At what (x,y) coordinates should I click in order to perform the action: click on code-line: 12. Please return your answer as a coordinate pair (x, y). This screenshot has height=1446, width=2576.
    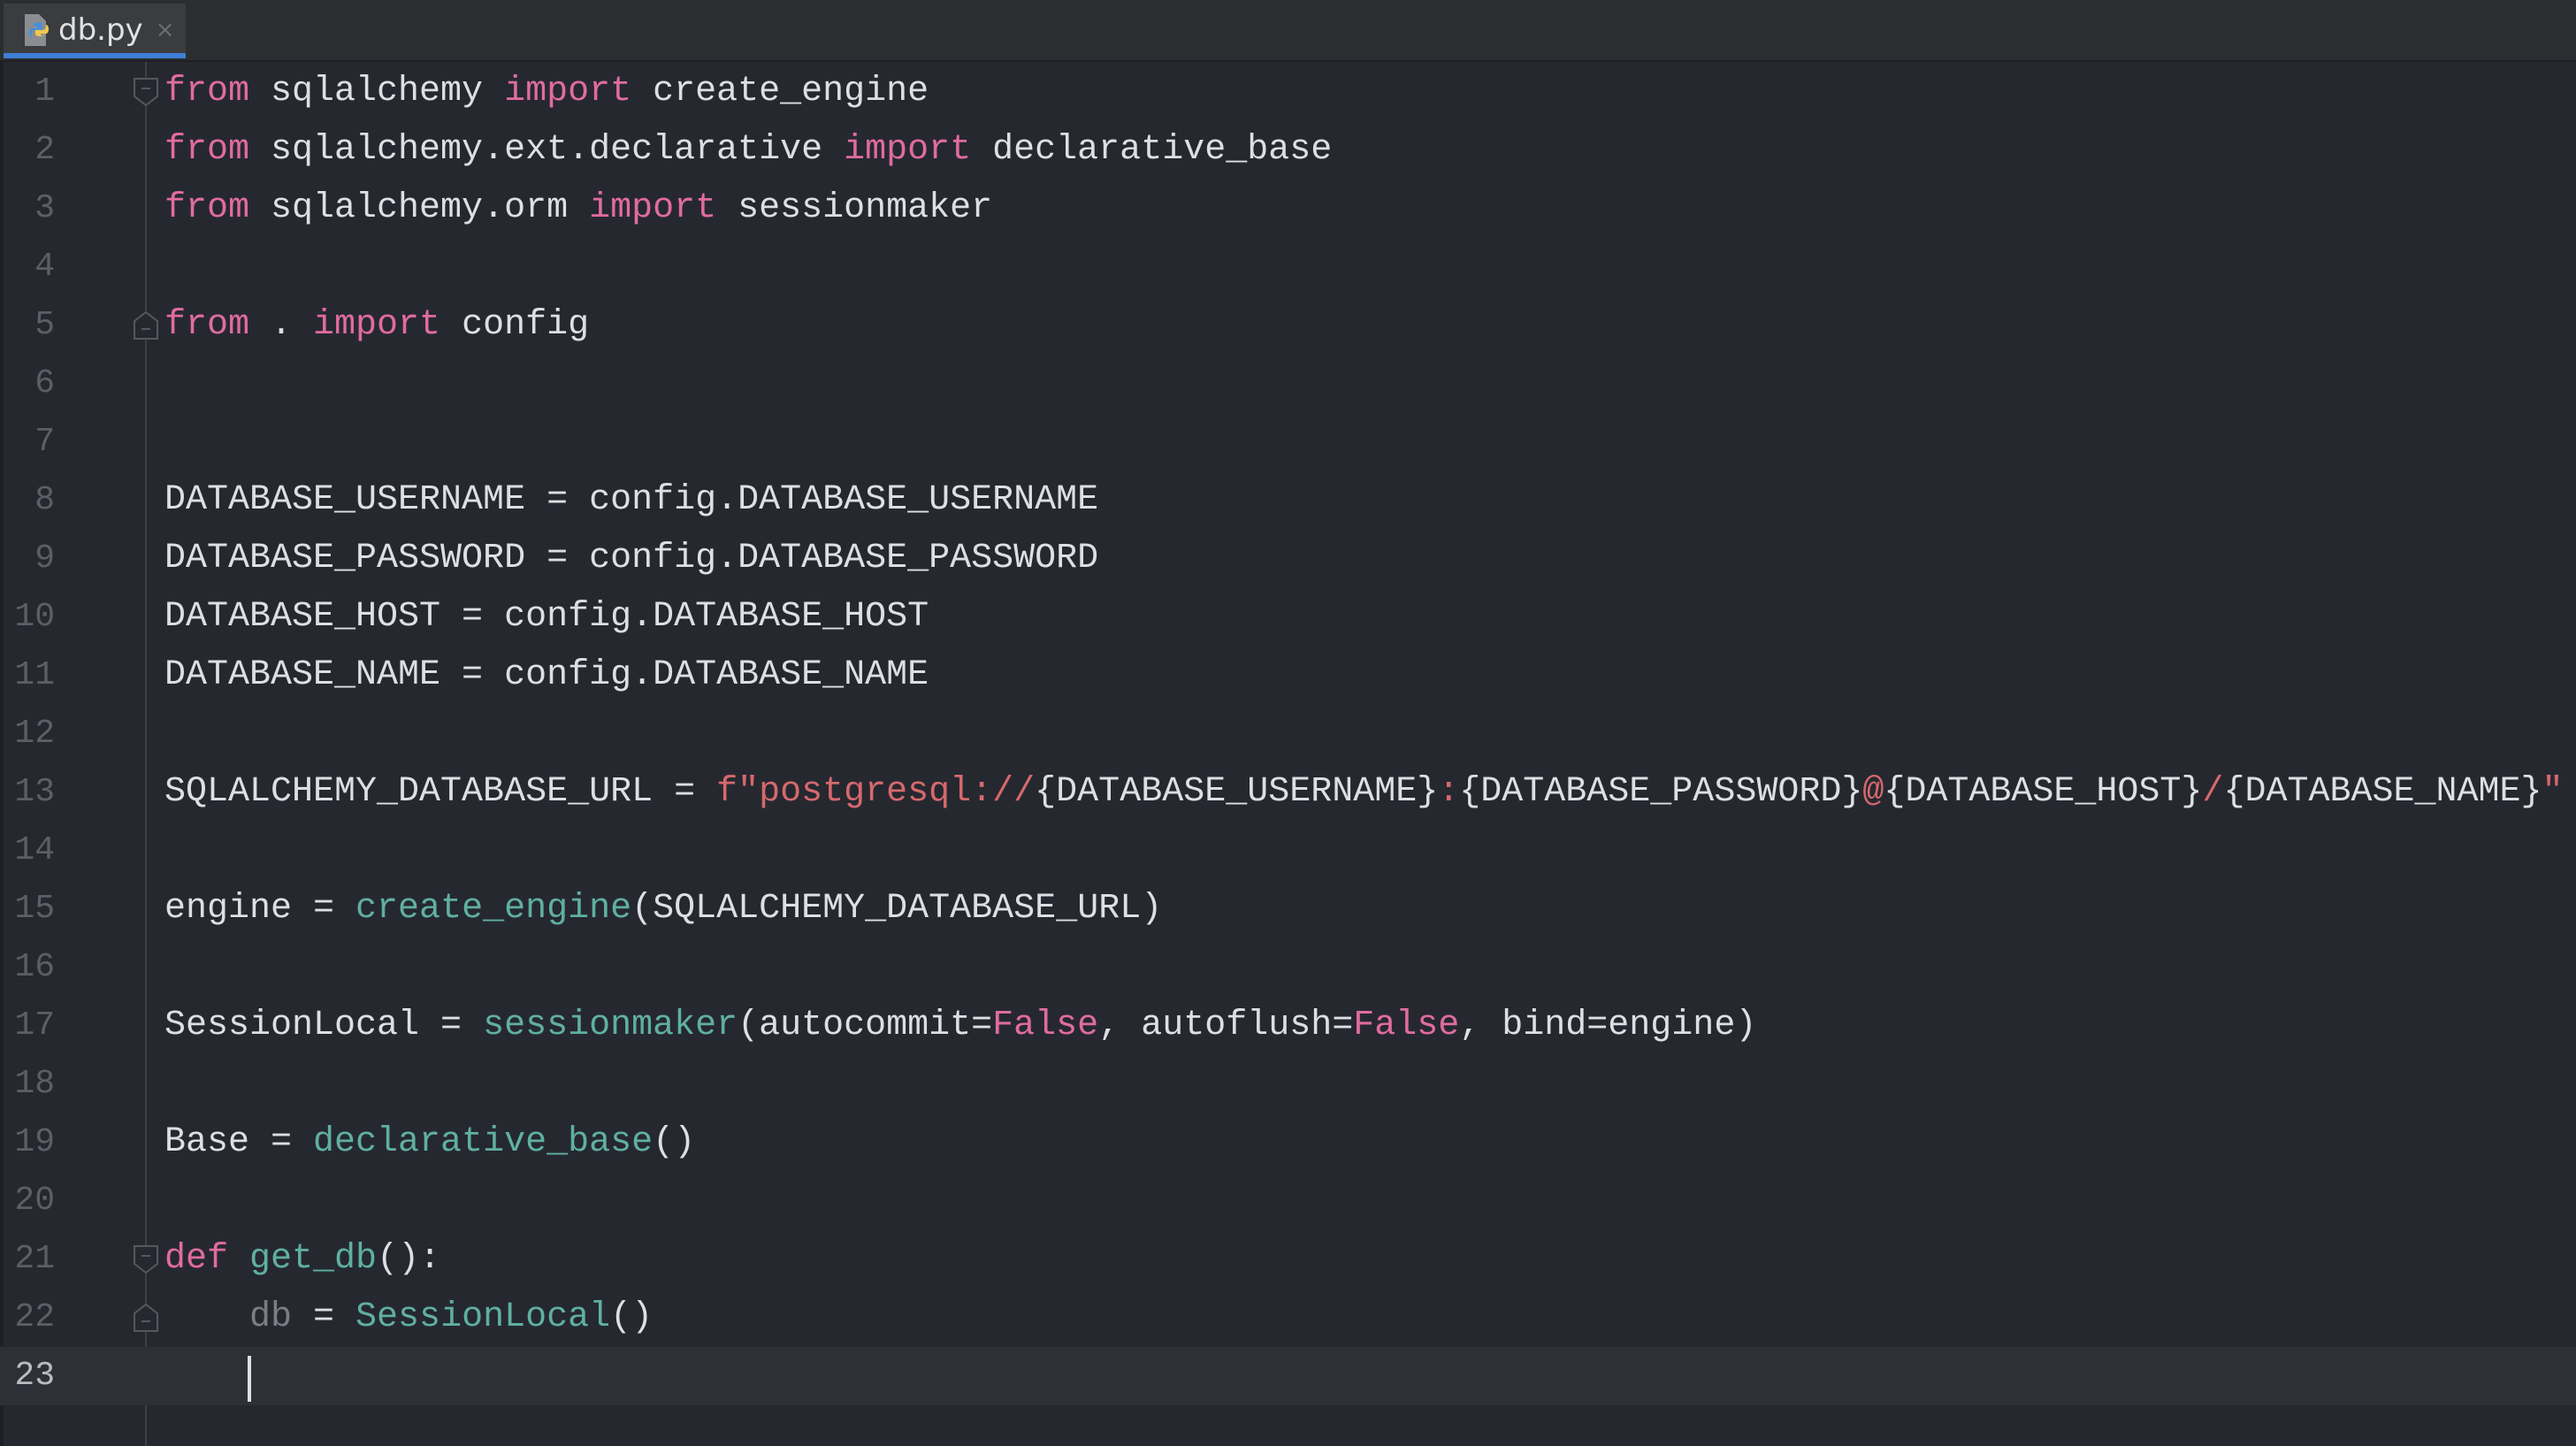
    Looking at the image, I should click on (1288, 734).